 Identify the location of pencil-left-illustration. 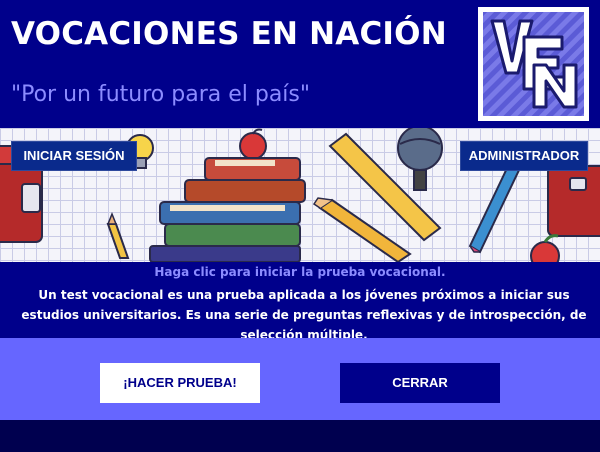
(118, 235).